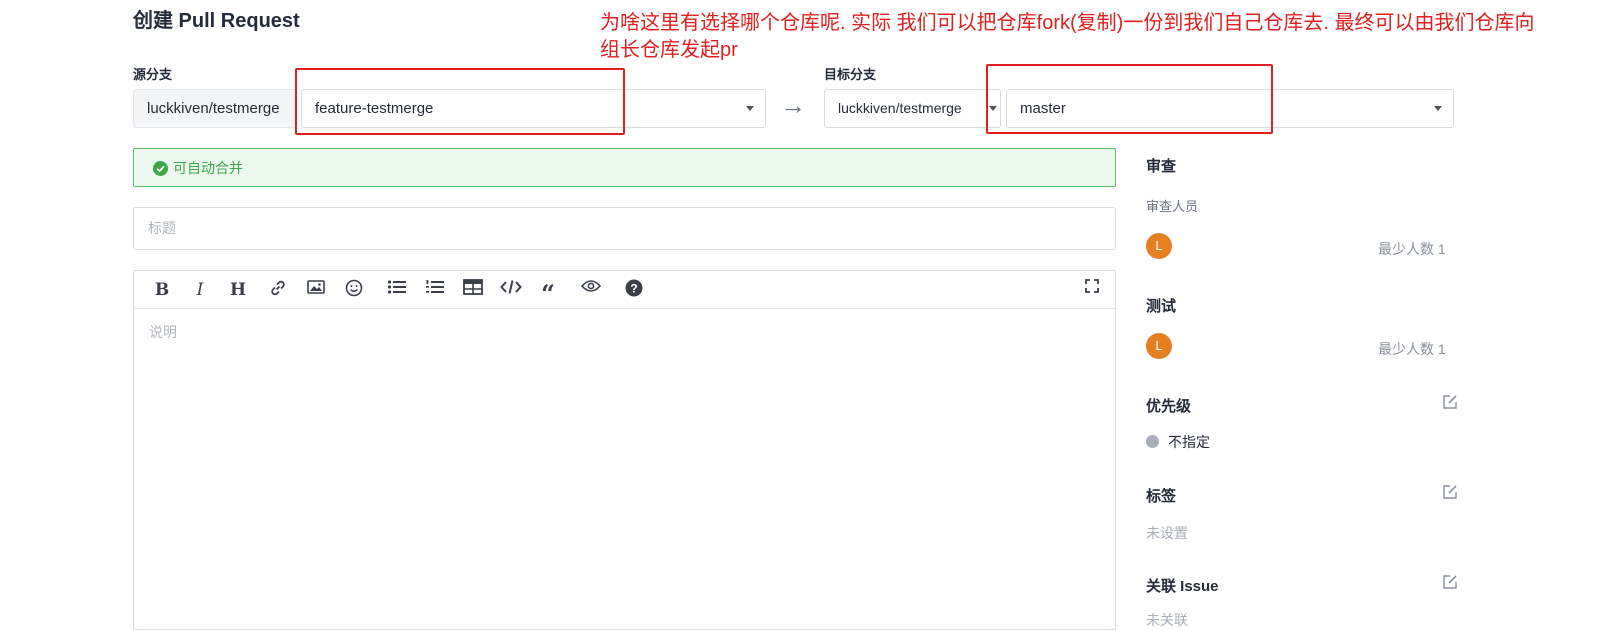 Image resolution: width=1605 pixels, height=630 pixels. I want to click on target-branch-label: 目标分支, so click(850, 74).